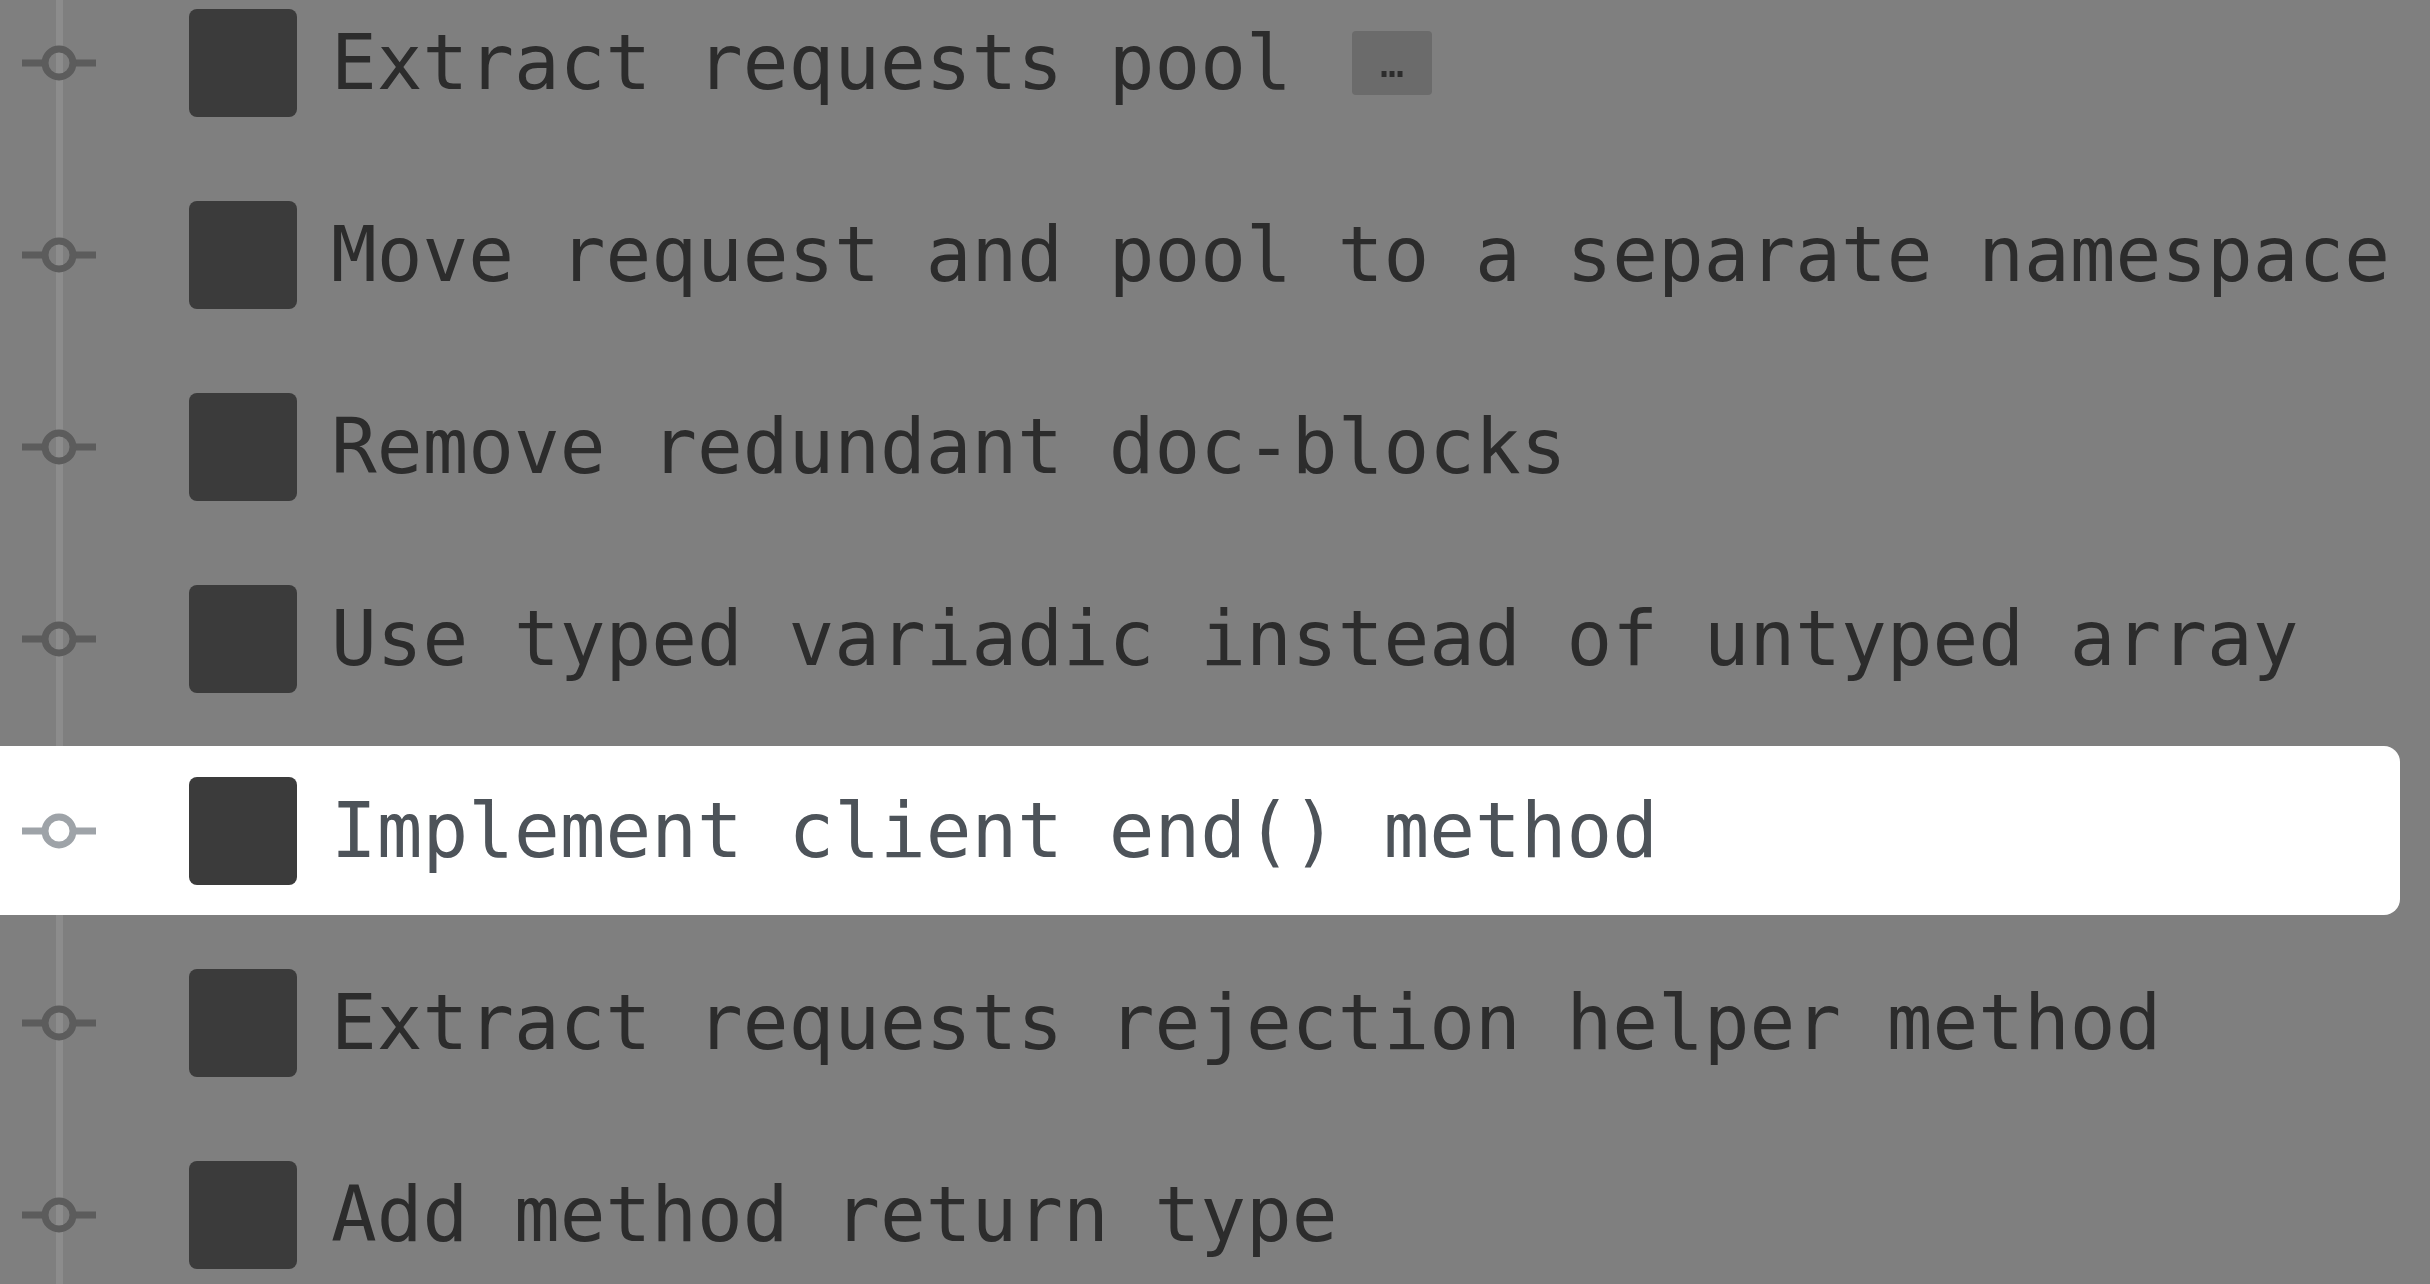 The height and width of the screenshot is (1284, 2430). I want to click on commit-message: Extract requests rejection helper method, so click(1246, 1022).